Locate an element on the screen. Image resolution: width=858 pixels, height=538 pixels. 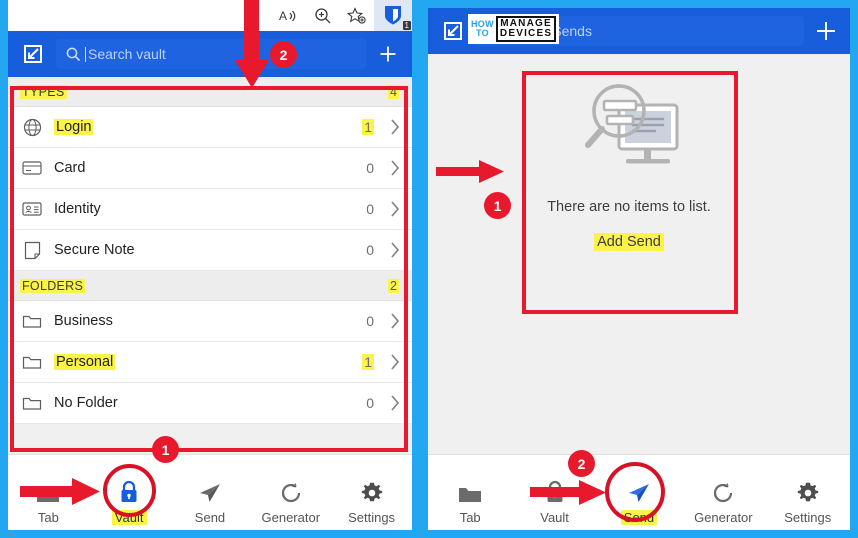
frame-top-right is located at coordinates (643, 4).